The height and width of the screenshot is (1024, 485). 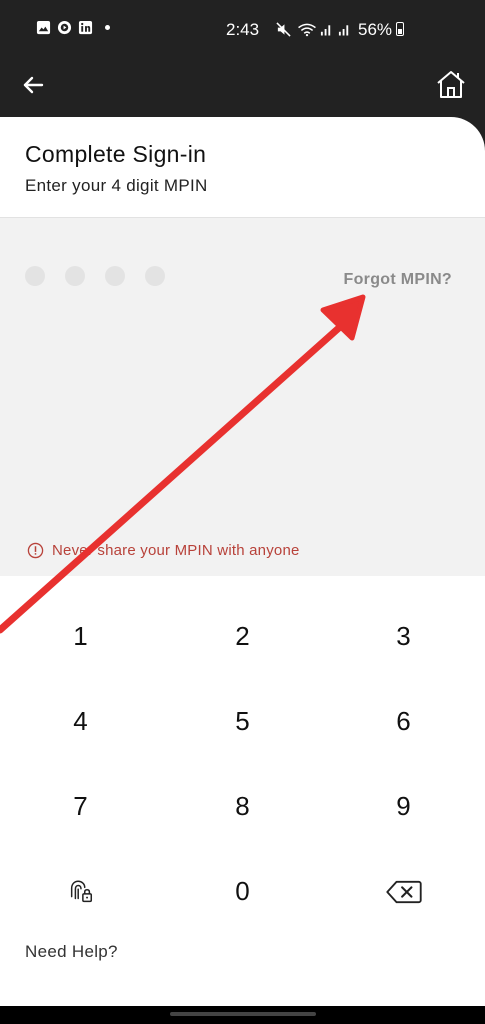 What do you see at coordinates (398, 280) in the screenshot?
I see `forgot-mpin-link: Forgot MPIN?` at bounding box center [398, 280].